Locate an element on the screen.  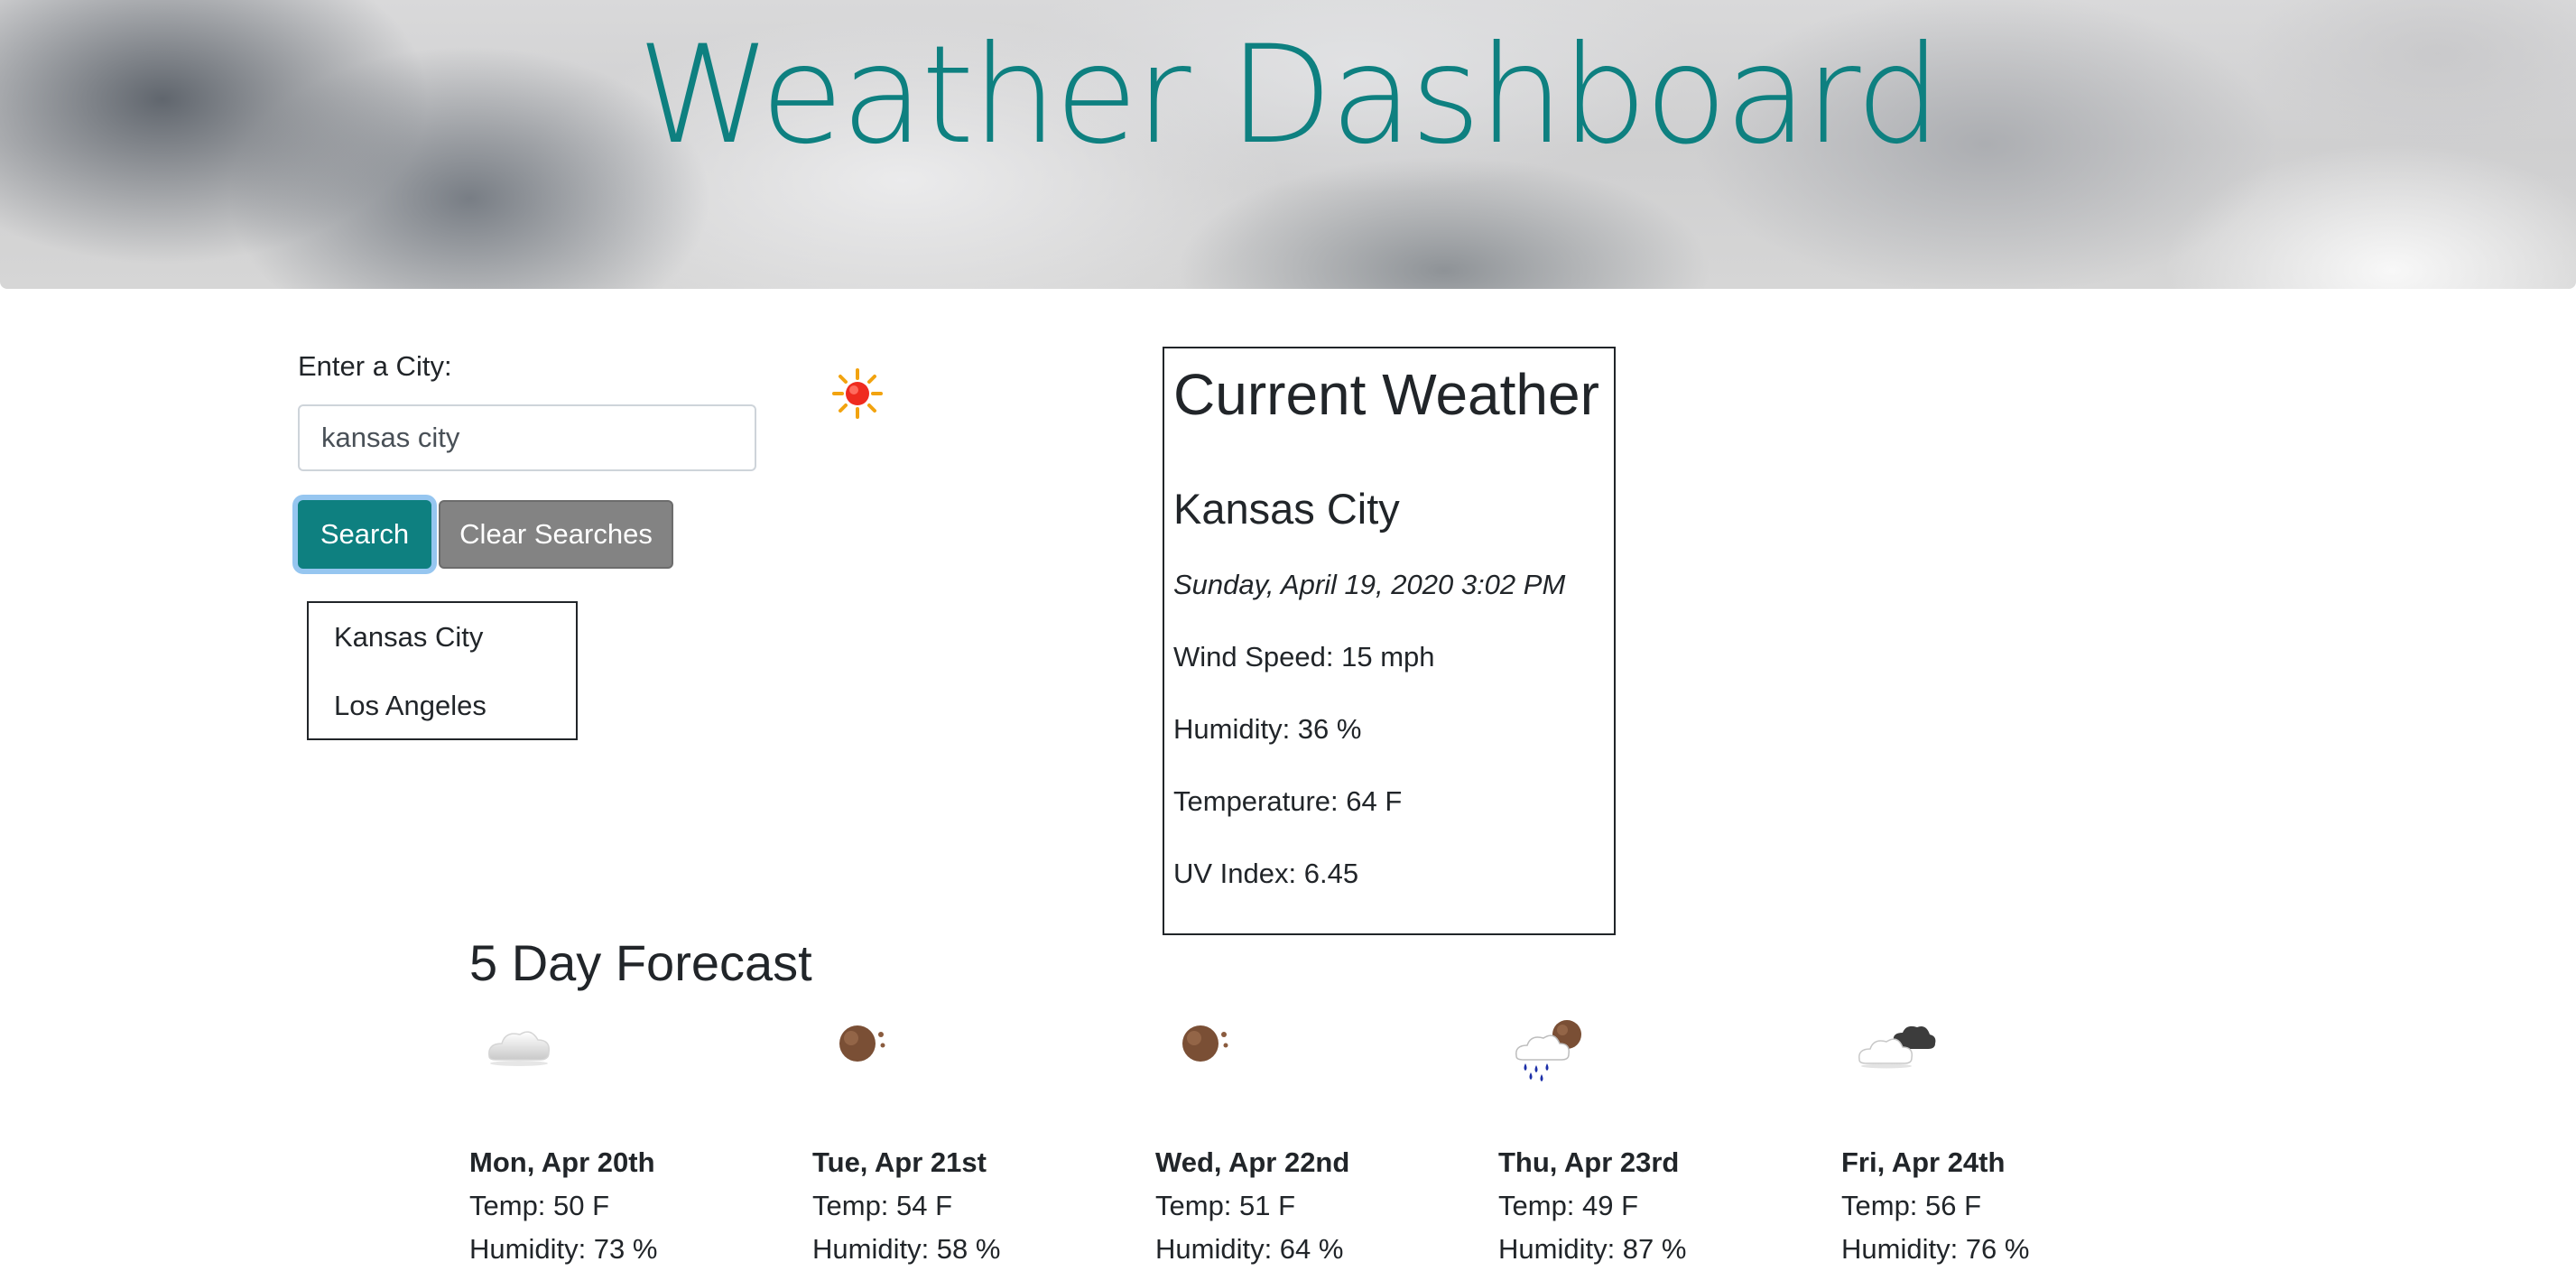
current-uv-index: UV Index: 6.45 is located at coordinates (1266, 874).